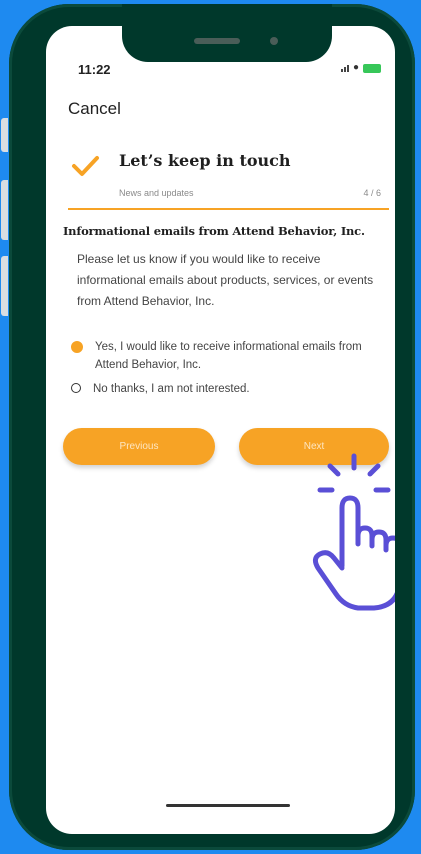 The image size is (421, 854). I want to click on next-button: Next, so click(314, 446).